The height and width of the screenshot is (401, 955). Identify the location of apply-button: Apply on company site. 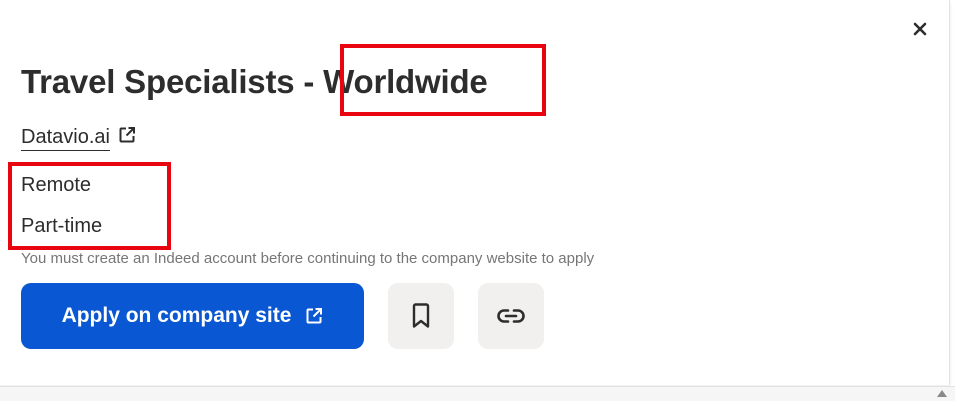
(192, 316).